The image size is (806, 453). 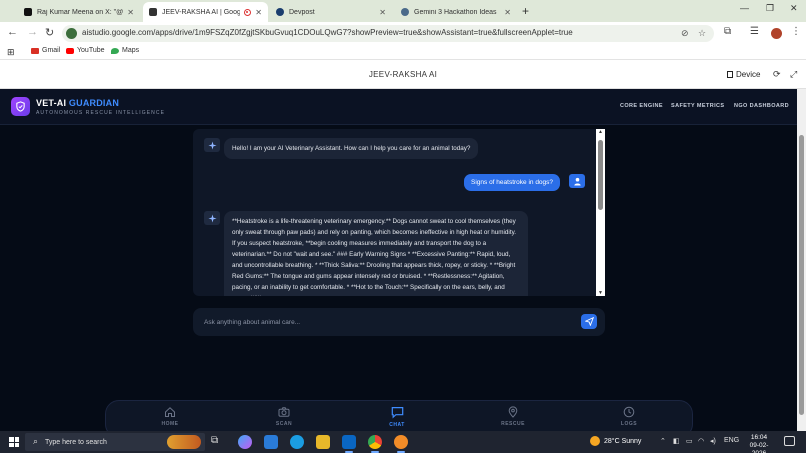 I want to click on bookmark-label: YouTube, so click(x=91, y=50).